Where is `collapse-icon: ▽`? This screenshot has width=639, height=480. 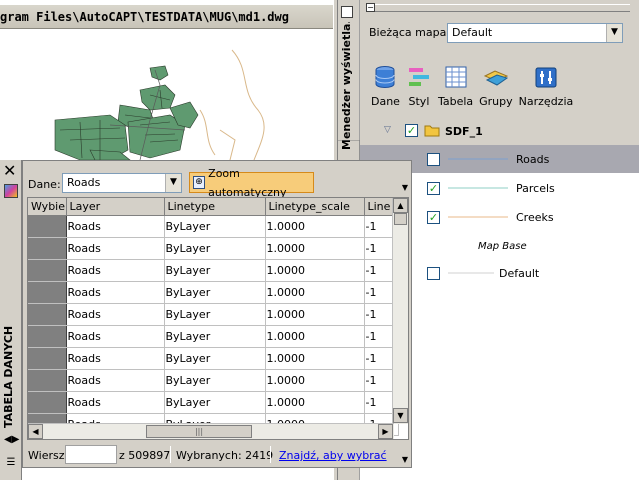
collapse-icon: ▽ is located at coordinates (387, 130).